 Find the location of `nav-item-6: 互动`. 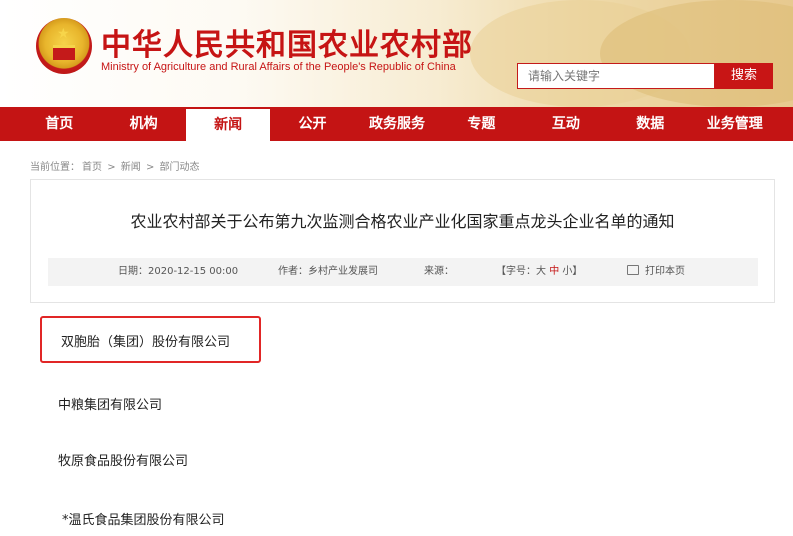

nav-item-6: 互动 is located at coordinates (566, 124).